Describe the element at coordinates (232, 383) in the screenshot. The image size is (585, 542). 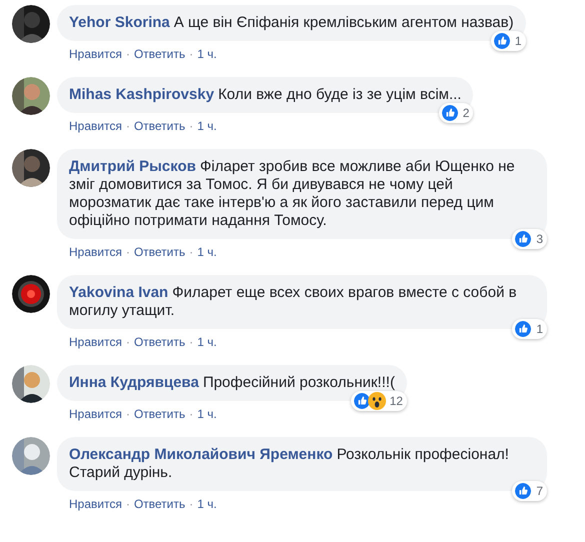
I see `comment-text: Инна Кудрявцева Професійний розкольник!!!(` at that location.